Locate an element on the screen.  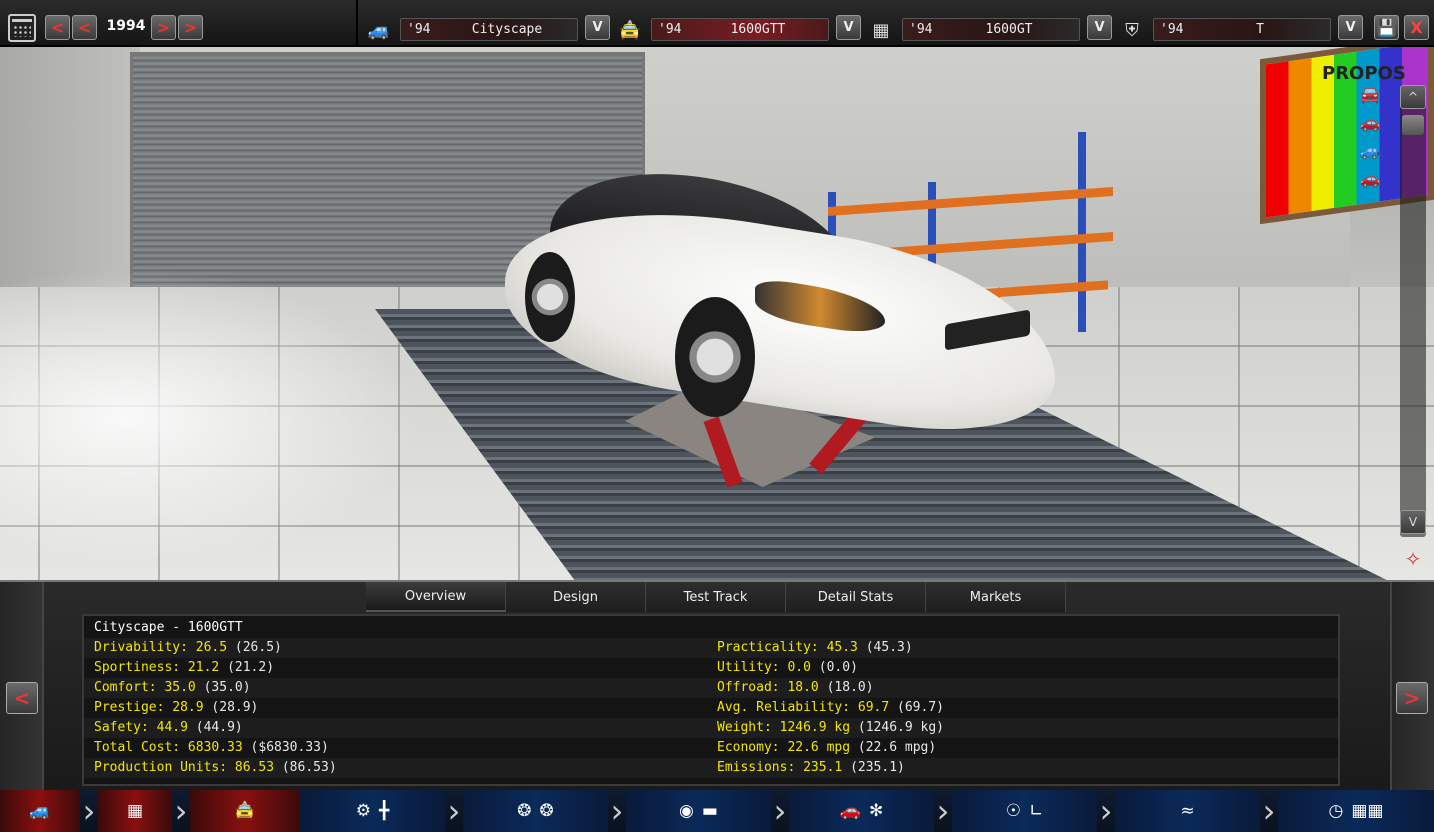
stat-utility: Utility: 0.0 (0.0) is located at coordinates (787, 667).